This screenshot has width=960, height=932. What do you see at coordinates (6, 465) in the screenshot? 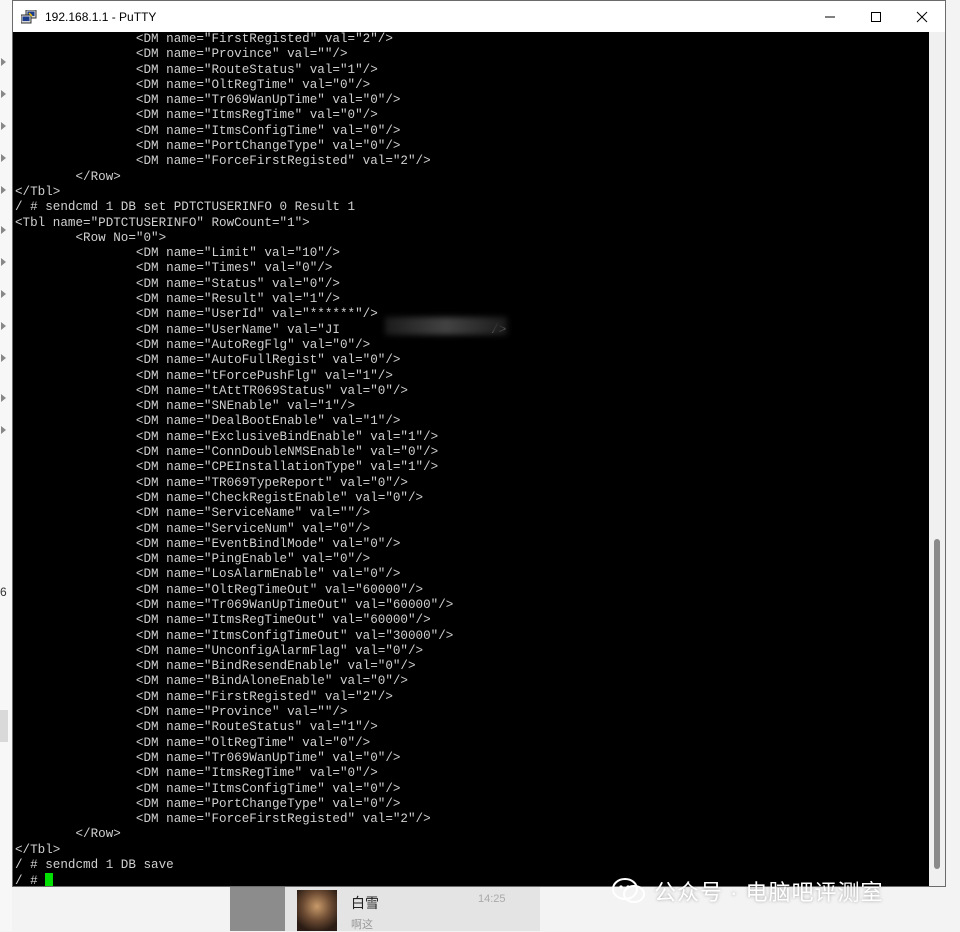
I see `background-app-edge: 6` at bounding box center [6, 465].